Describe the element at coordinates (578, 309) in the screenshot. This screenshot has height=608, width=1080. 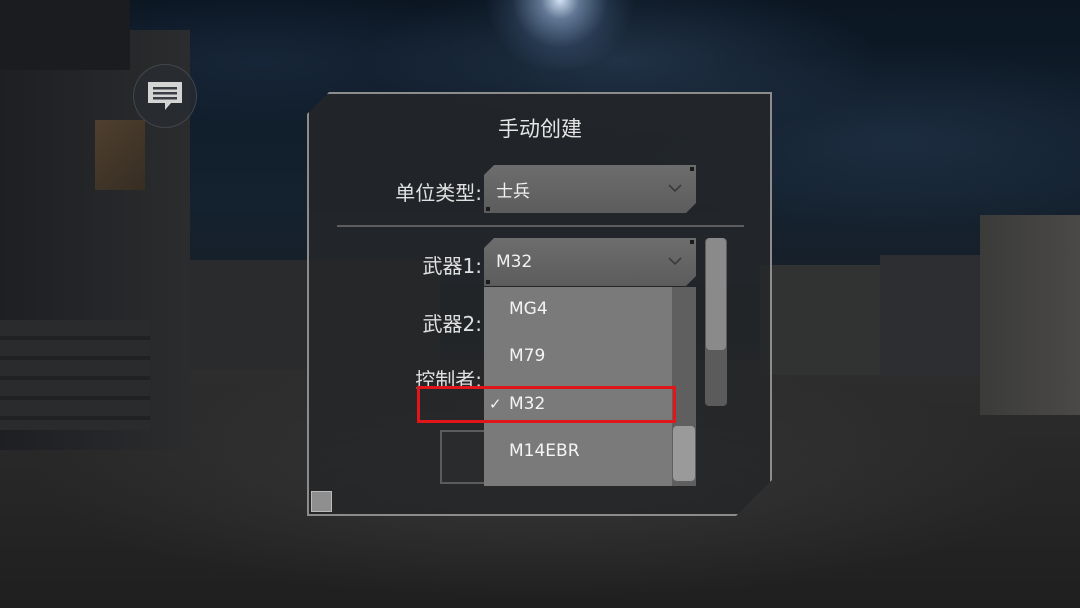
I see `list-item: MG4` at that location.